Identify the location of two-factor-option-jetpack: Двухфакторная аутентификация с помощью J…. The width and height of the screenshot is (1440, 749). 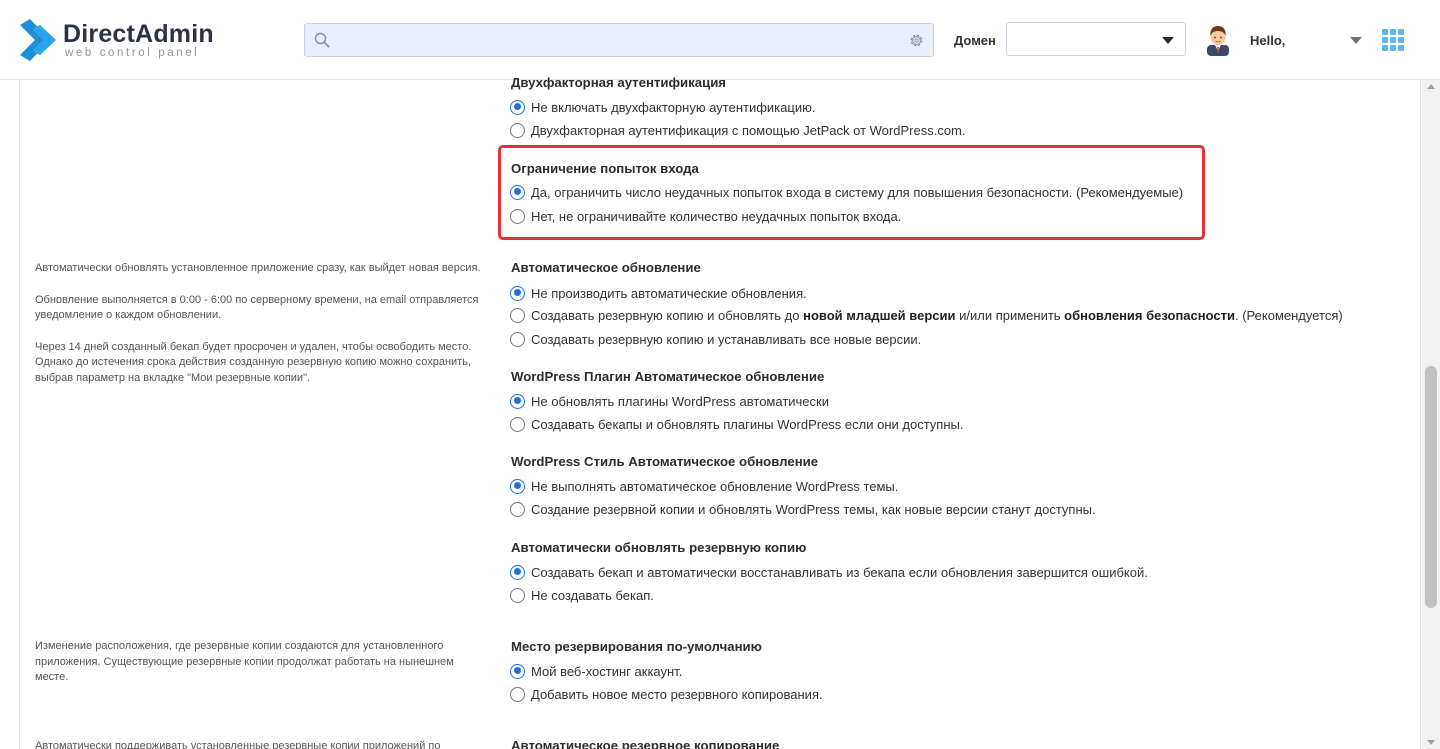
(737, 130).